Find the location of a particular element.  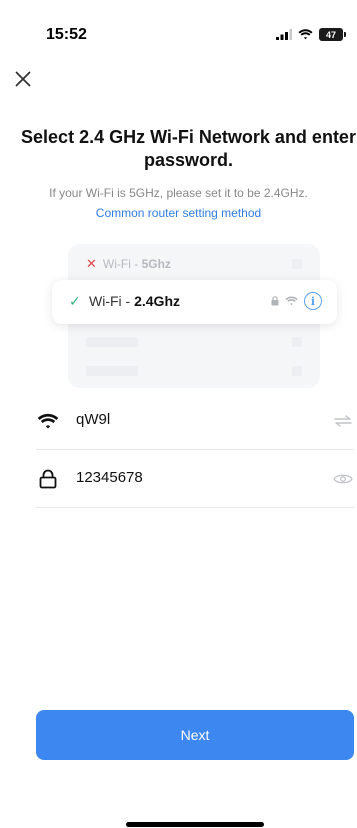

password-field: 12345678 is located at coordinates (195, 479).